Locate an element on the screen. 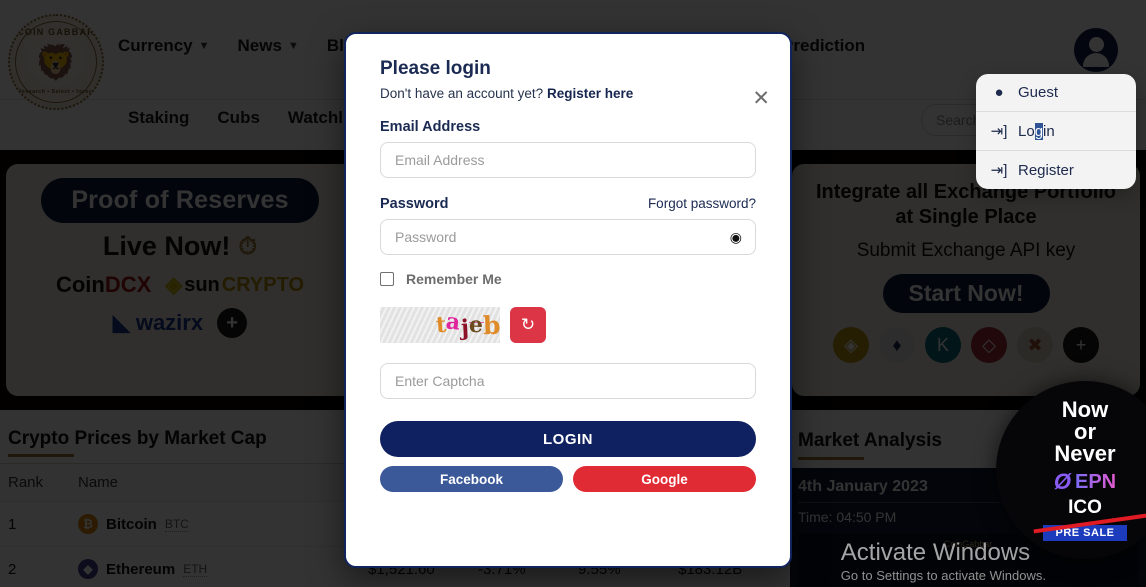 This screenshot has height=587, width=1146. menu-item-guest: ● Guest is located at coordinates (1056, 93).